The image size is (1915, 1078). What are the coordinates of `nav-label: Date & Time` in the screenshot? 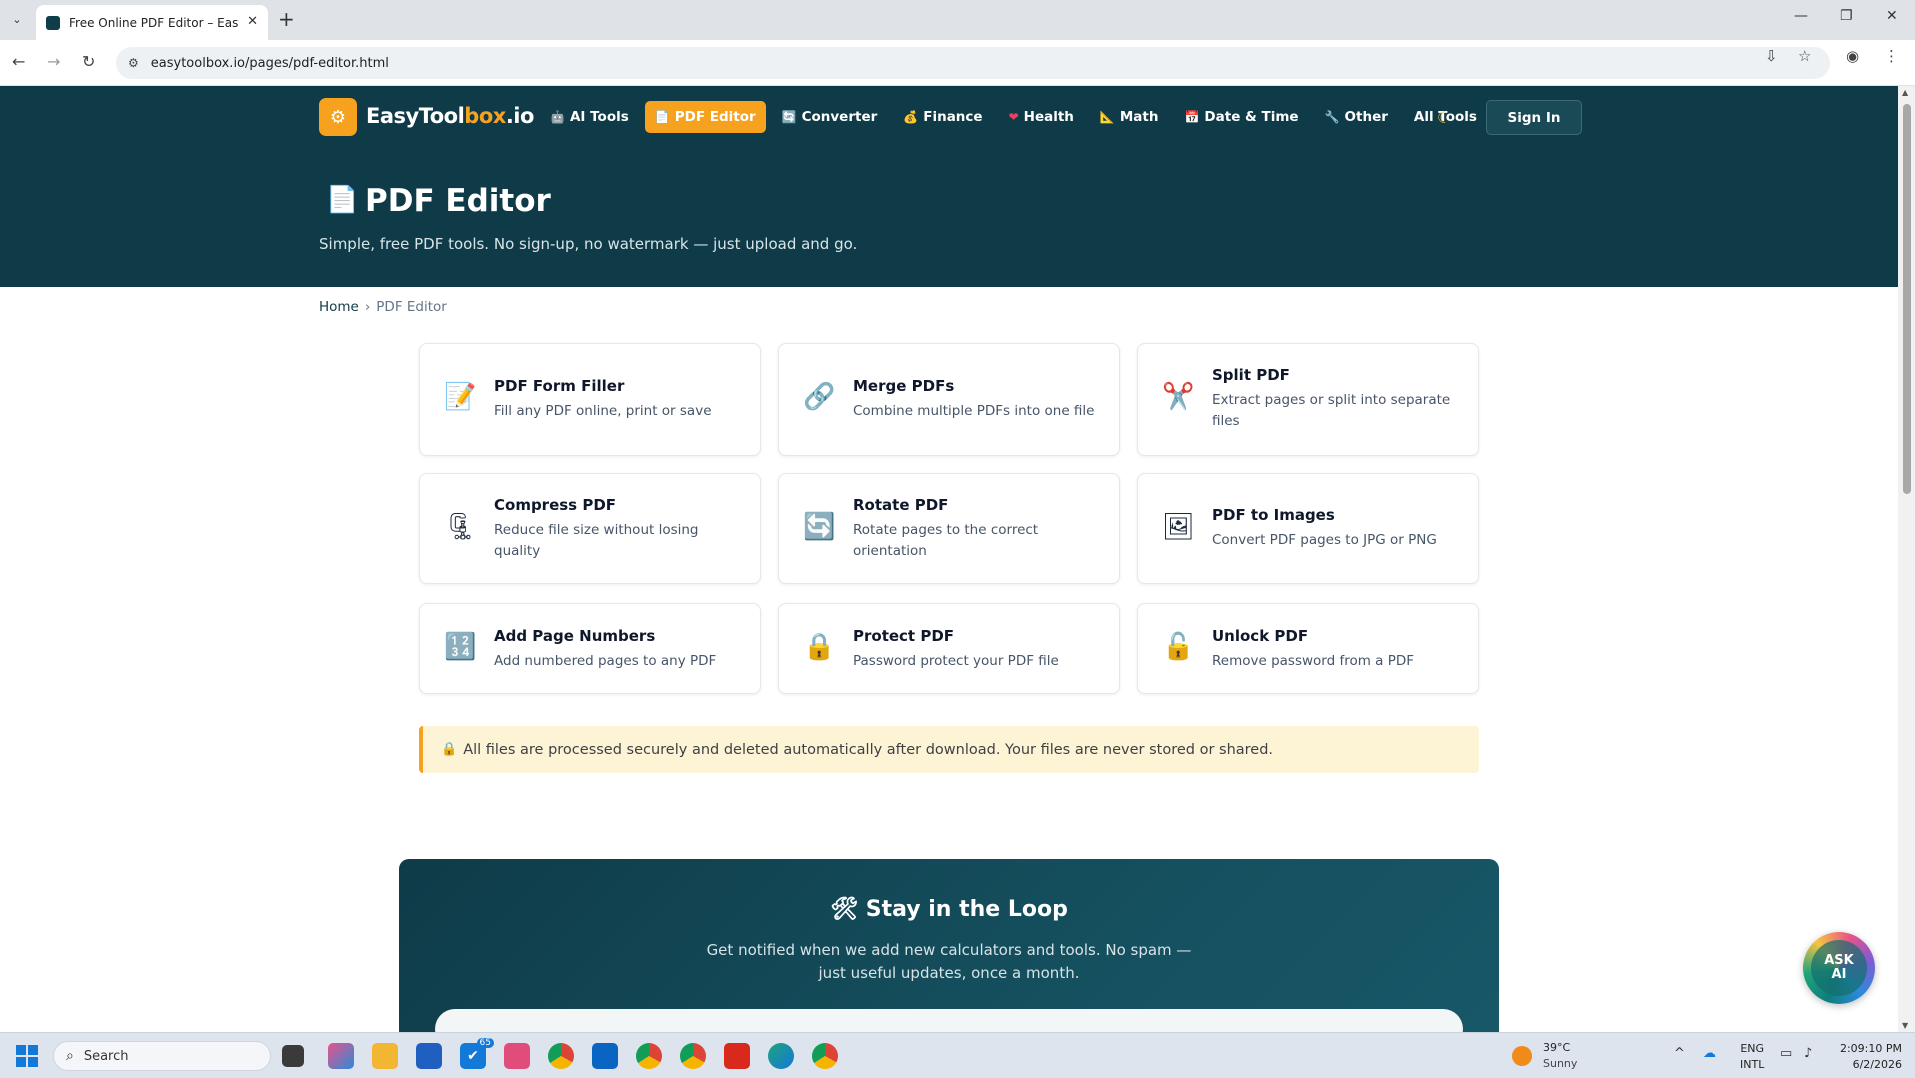 It's located at (1251, 117).